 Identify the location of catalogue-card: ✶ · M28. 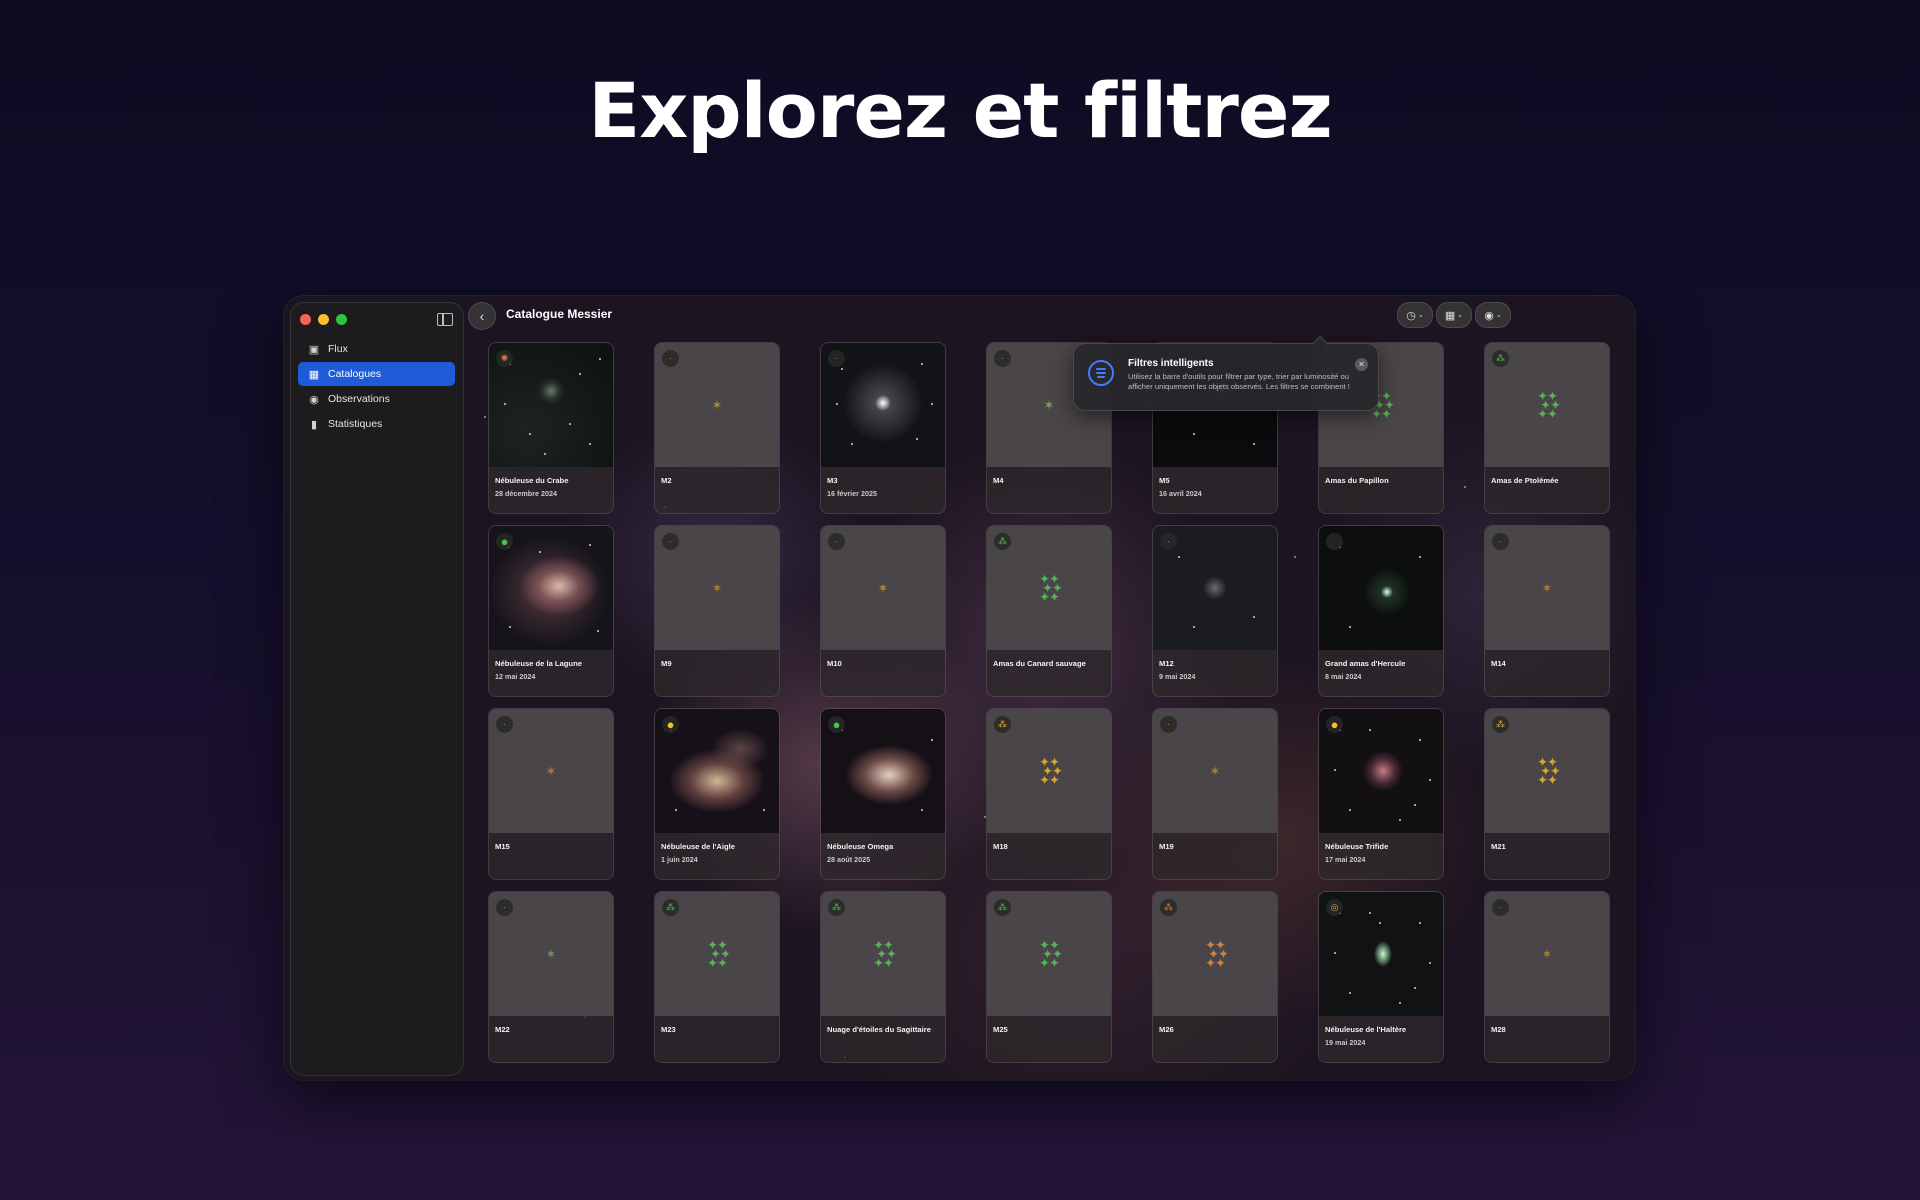
(1547, 977).